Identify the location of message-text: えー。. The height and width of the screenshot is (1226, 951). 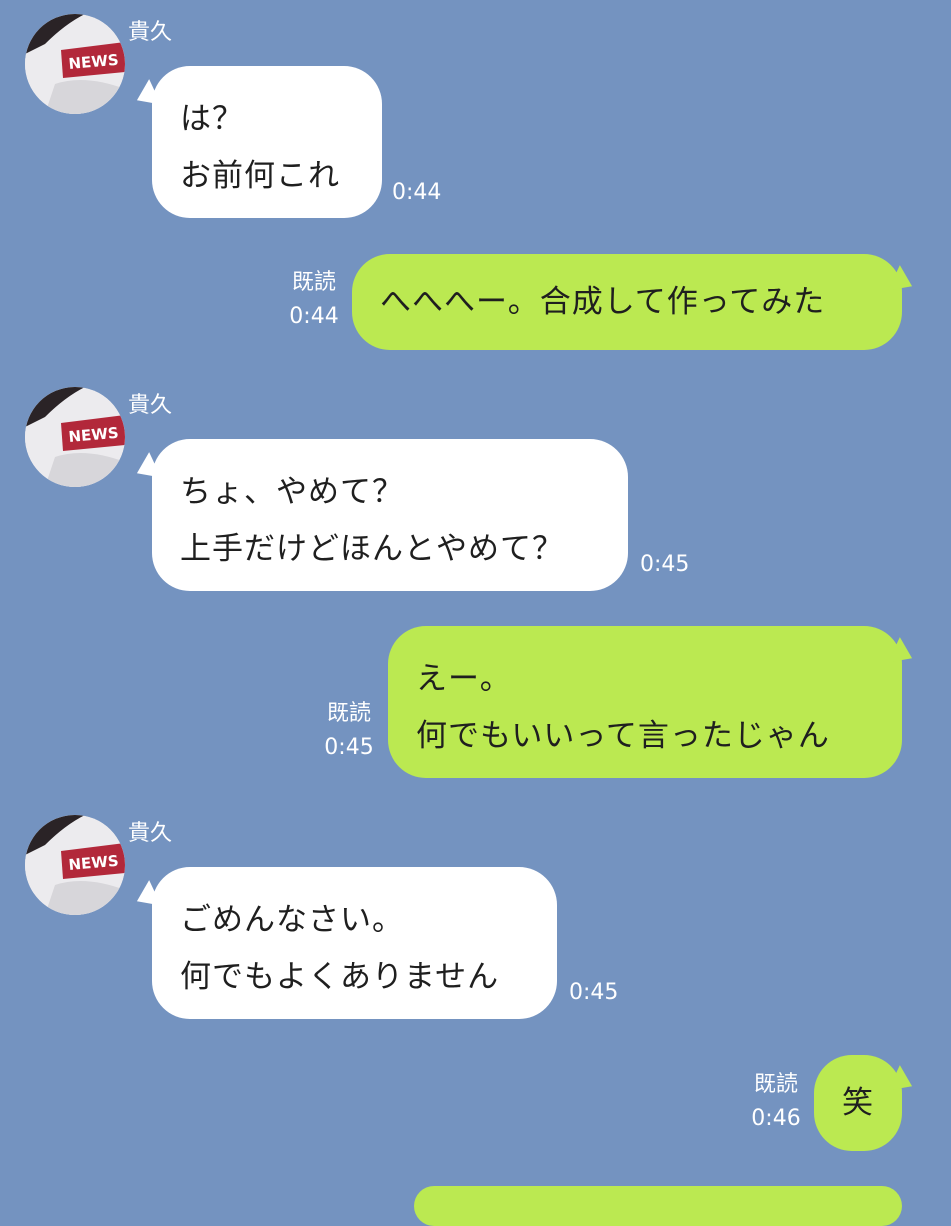
(464, 679).